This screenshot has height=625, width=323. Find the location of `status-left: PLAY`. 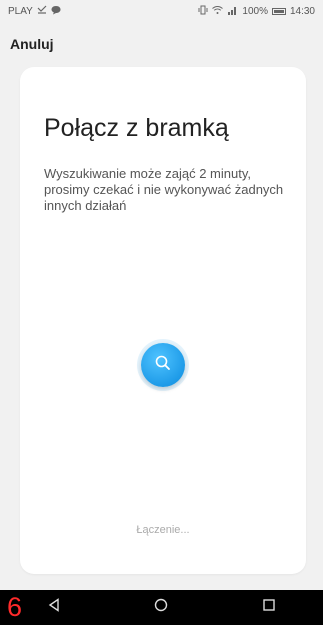

status-left: PLAY is located at coordinates (34, 11).